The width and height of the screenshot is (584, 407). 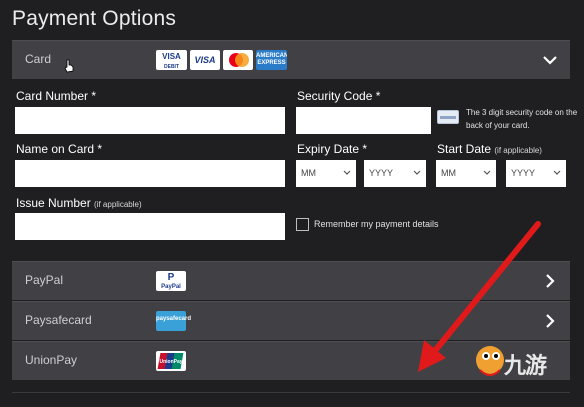 I want to click on method-label: UnionPay, so click(x=51, y=360).